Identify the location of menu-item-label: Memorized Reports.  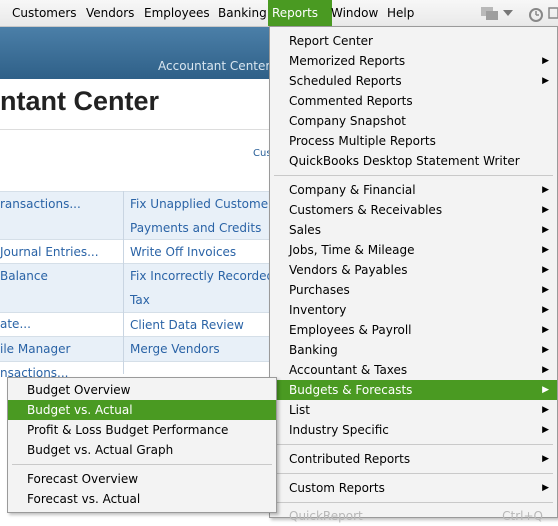
(347, 61).